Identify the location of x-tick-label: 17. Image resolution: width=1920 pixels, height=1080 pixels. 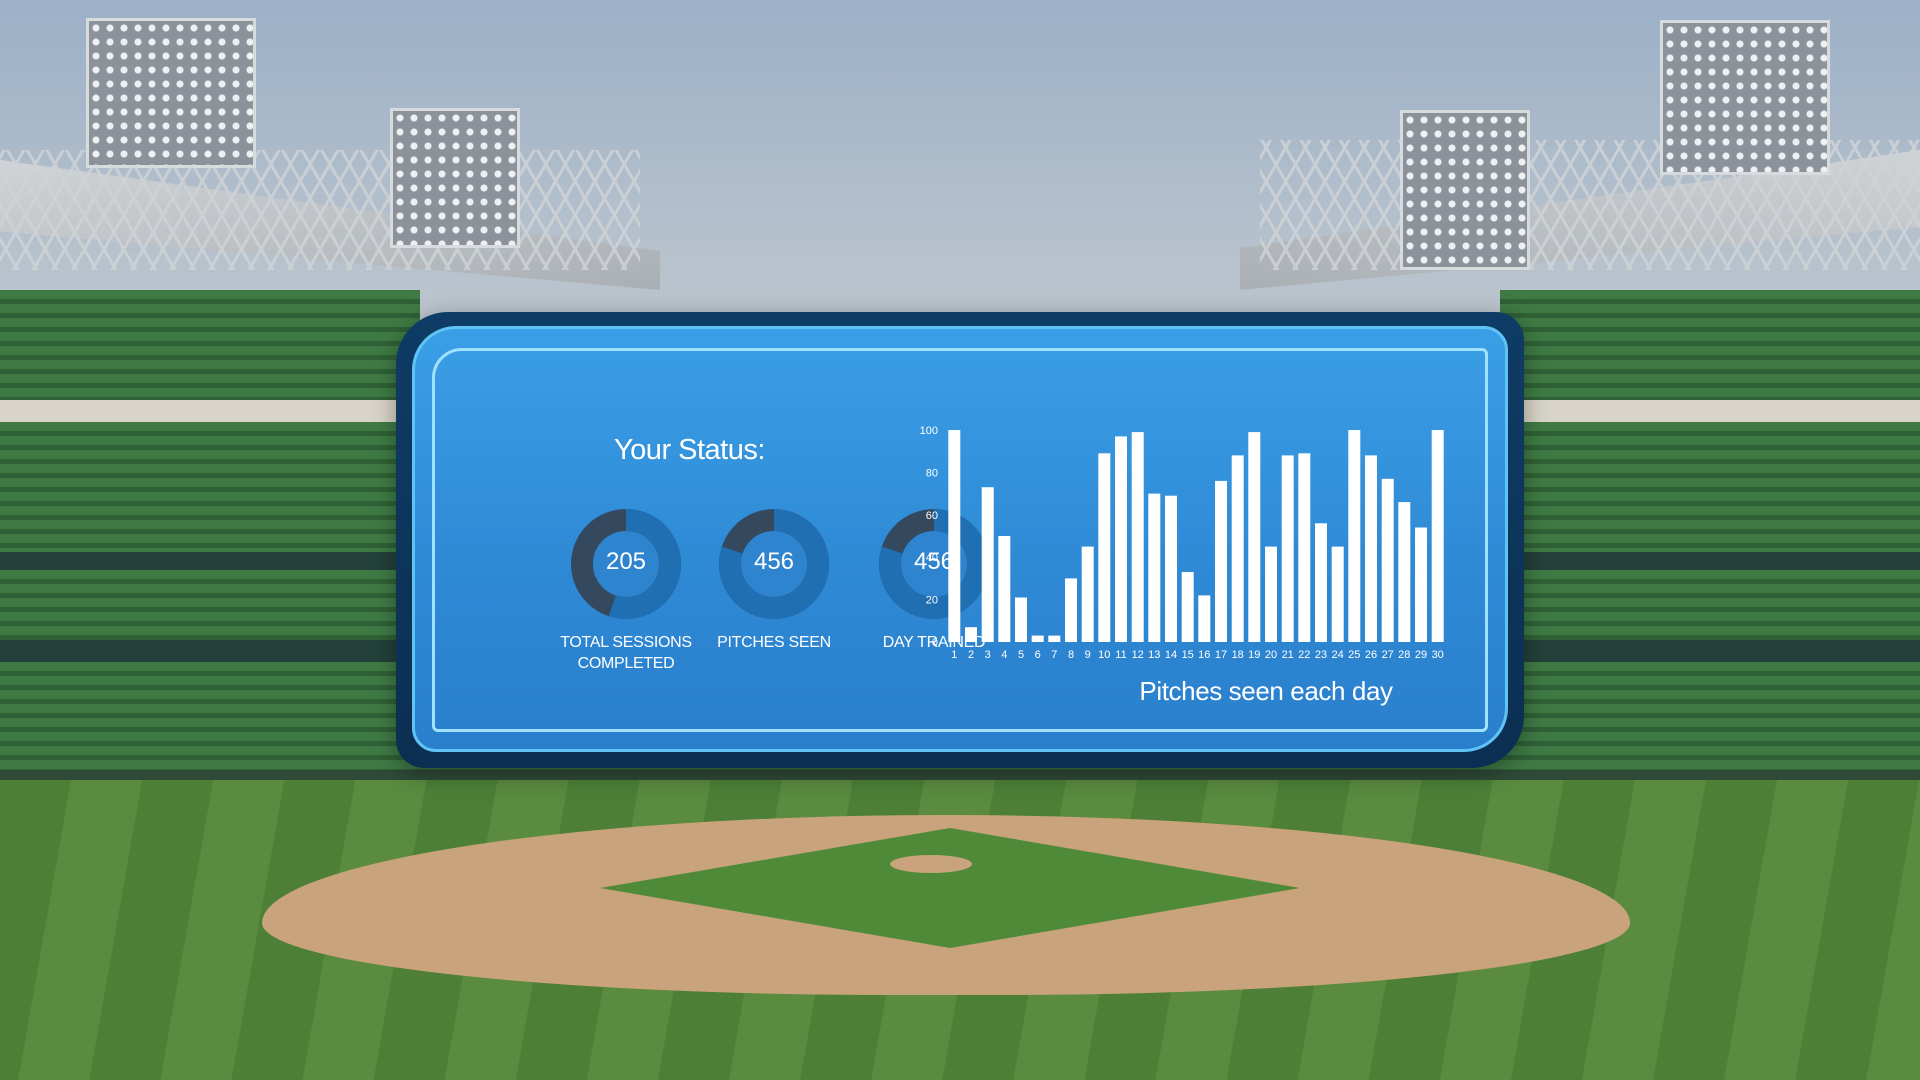
(1221, 655).